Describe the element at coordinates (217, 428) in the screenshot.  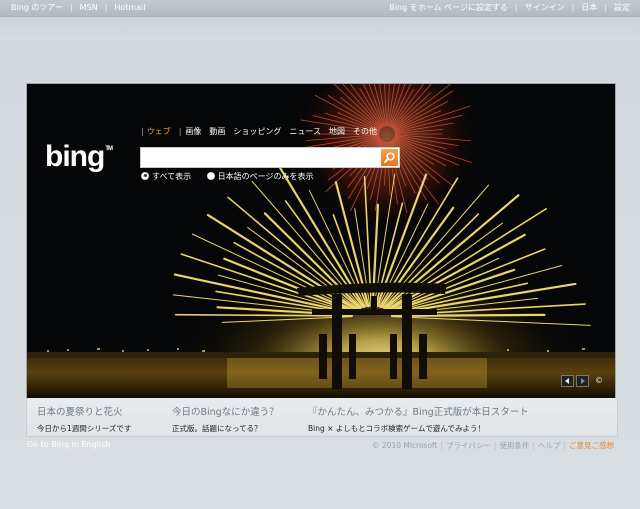
I see `hotspot-subtitle: 正式版。話題になってる？` at that location.